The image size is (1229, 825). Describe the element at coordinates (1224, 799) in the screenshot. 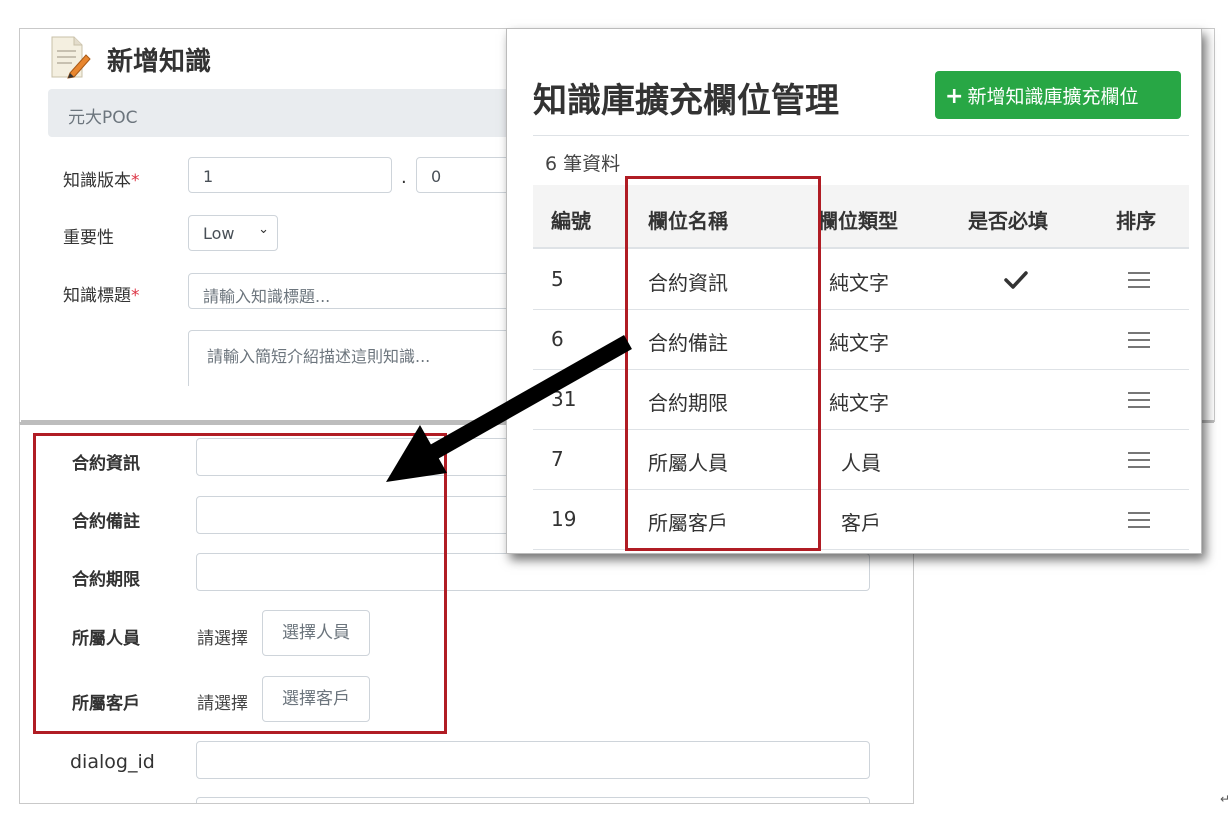

I see `paragraph-mark: ↵` at that location.